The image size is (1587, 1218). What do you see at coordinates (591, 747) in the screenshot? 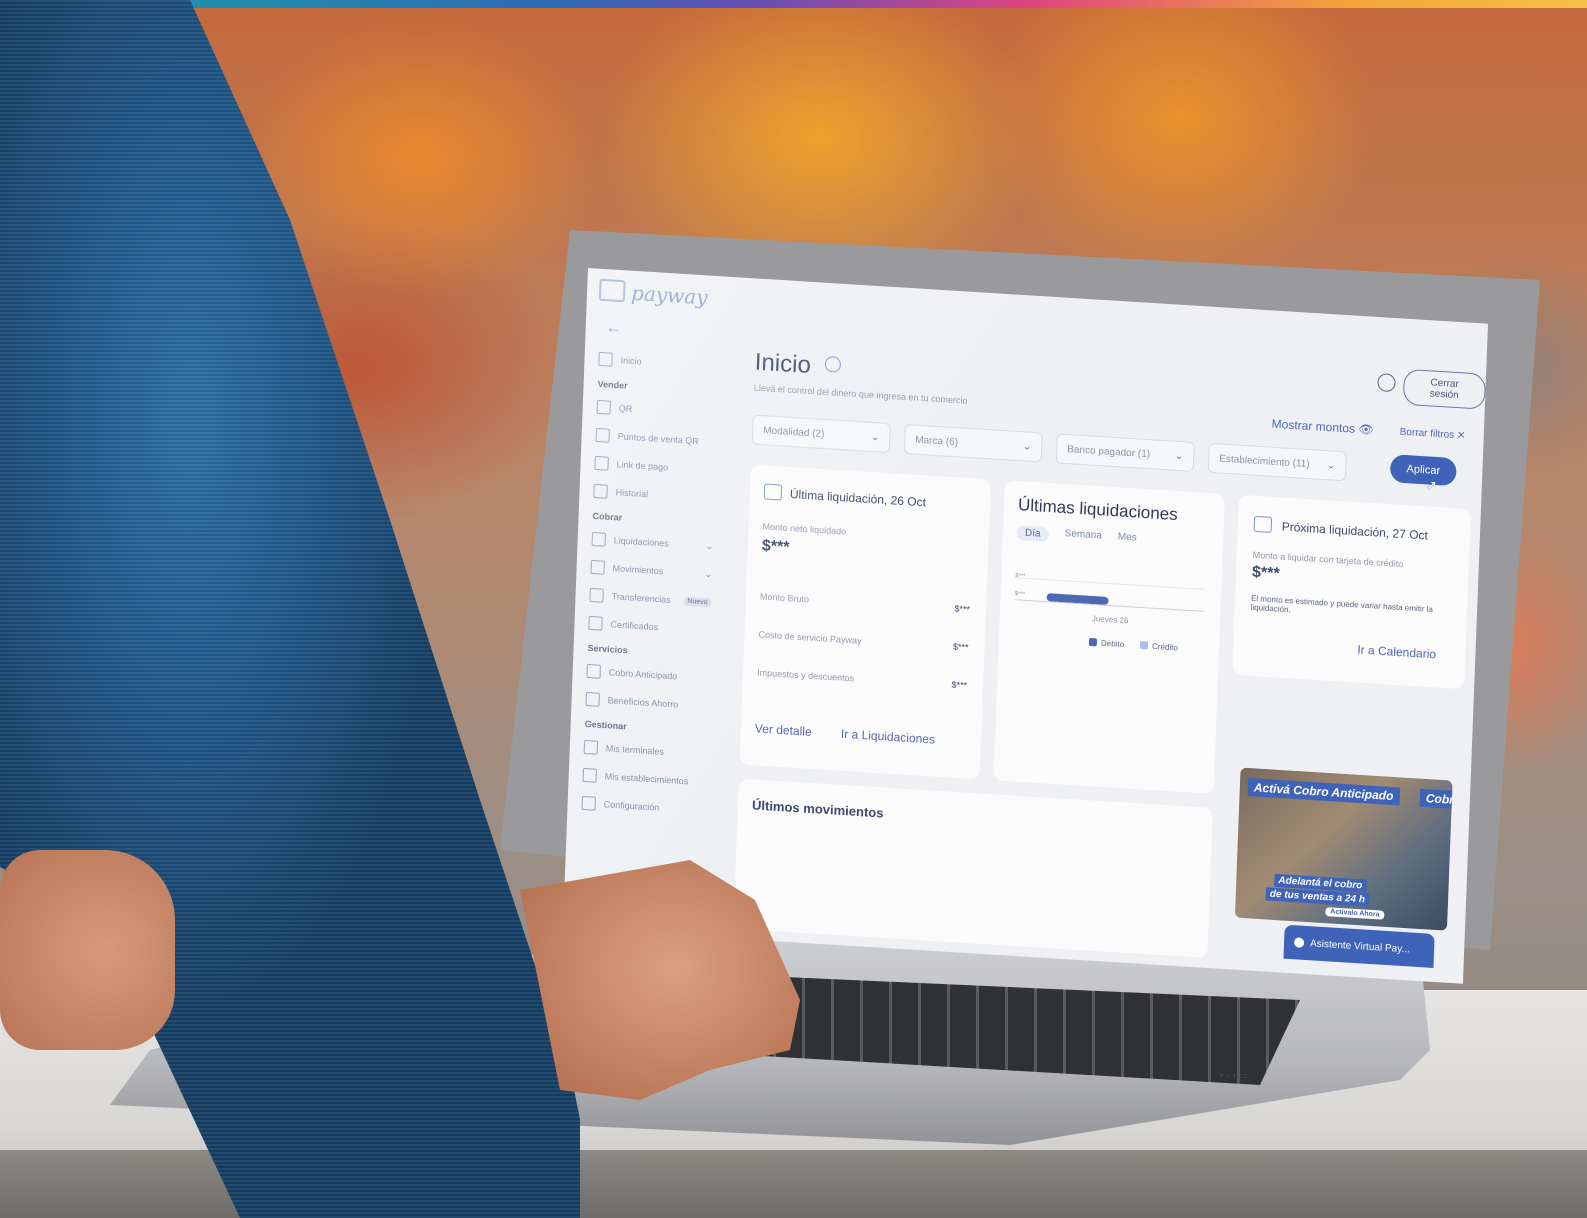
I see `phone-icon` at bounding box center [591, 747].